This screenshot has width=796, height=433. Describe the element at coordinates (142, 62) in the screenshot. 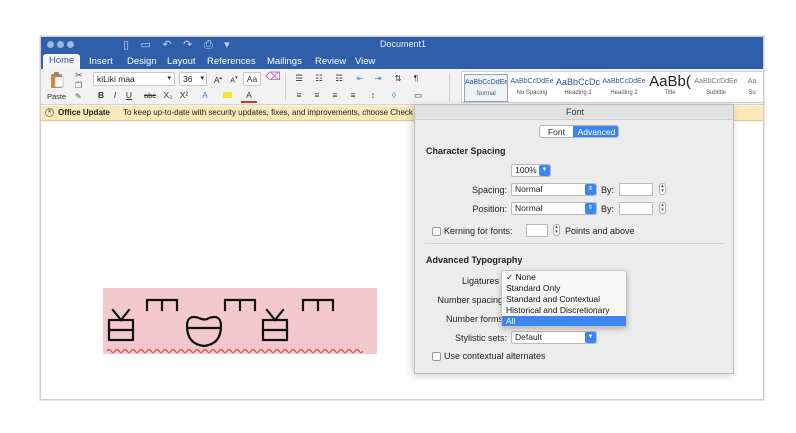

I see `tab-design: Design` at that location.